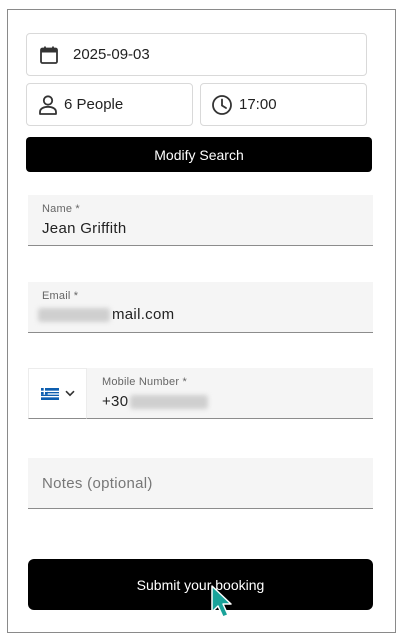 The width and height of the screenshot is (403, 640). What do you see at coordinates (200, 307) in the screenshot?
I see `email-field: Email * mail.com` at bounding box center [200, 307].